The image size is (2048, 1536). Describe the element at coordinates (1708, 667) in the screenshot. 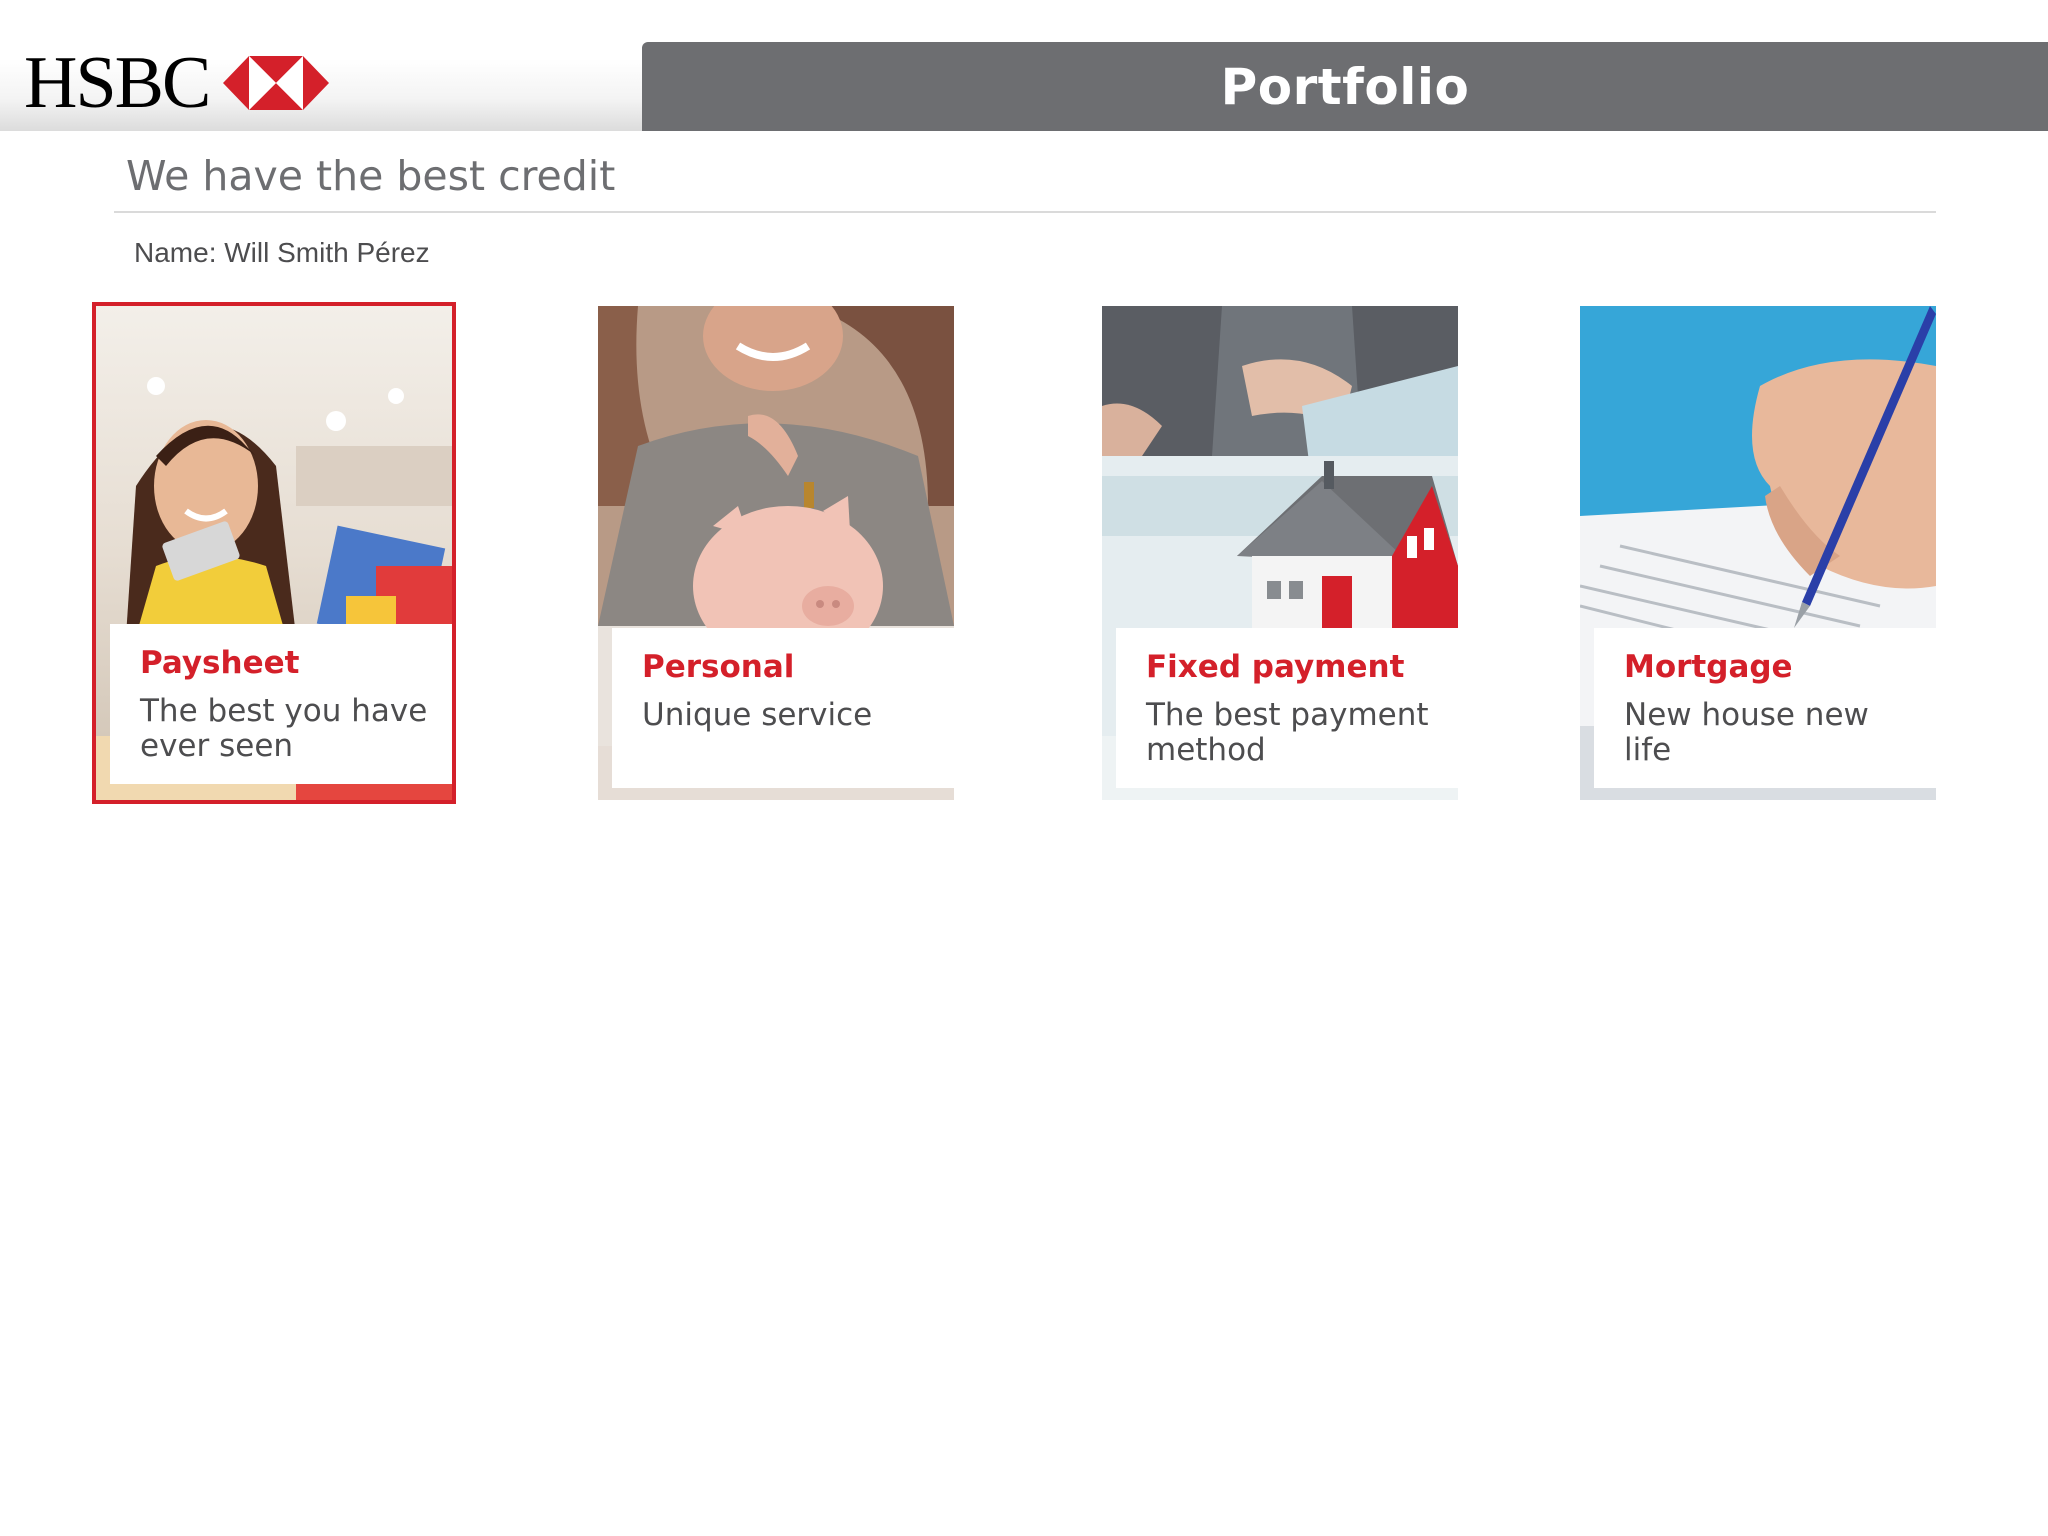

I see `card-title: Mortgage` at that location.